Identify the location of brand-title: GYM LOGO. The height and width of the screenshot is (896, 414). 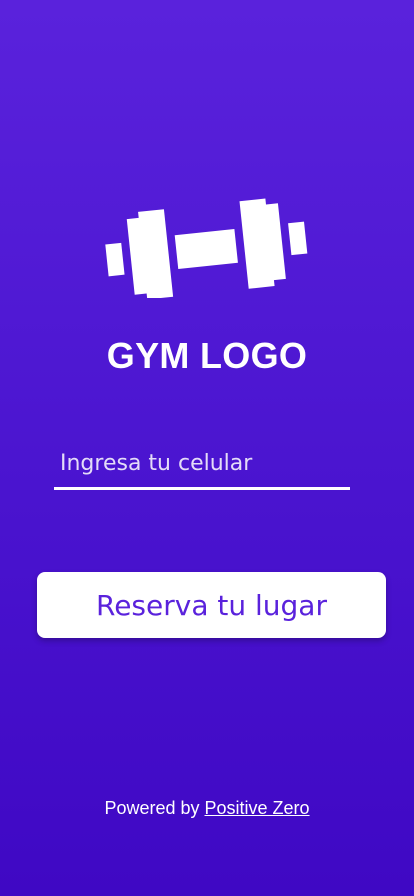
(207, 355).